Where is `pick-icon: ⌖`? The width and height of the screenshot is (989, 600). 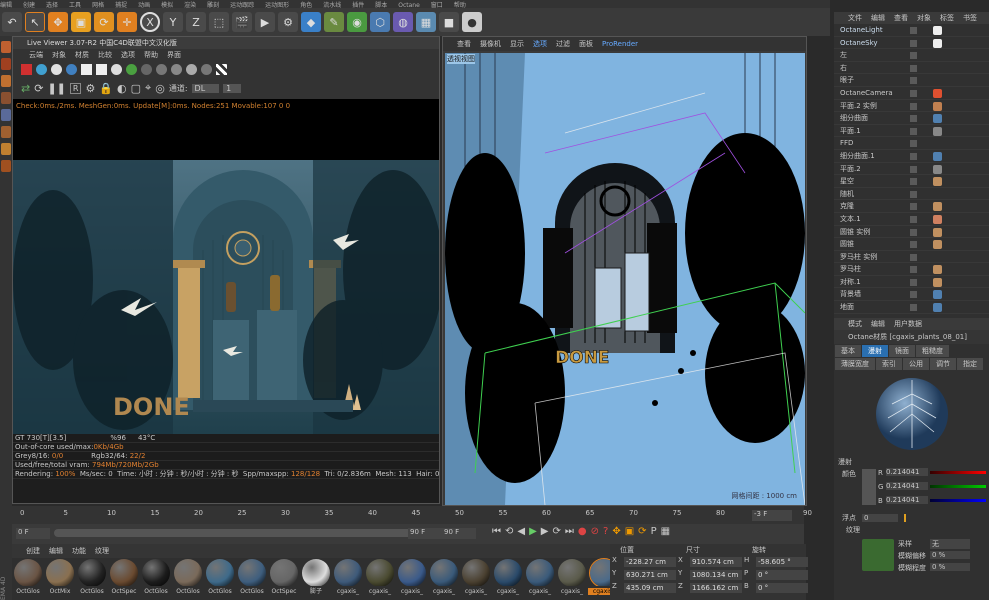
pick-icon: ⌖ is located at coordinates (148, 88).